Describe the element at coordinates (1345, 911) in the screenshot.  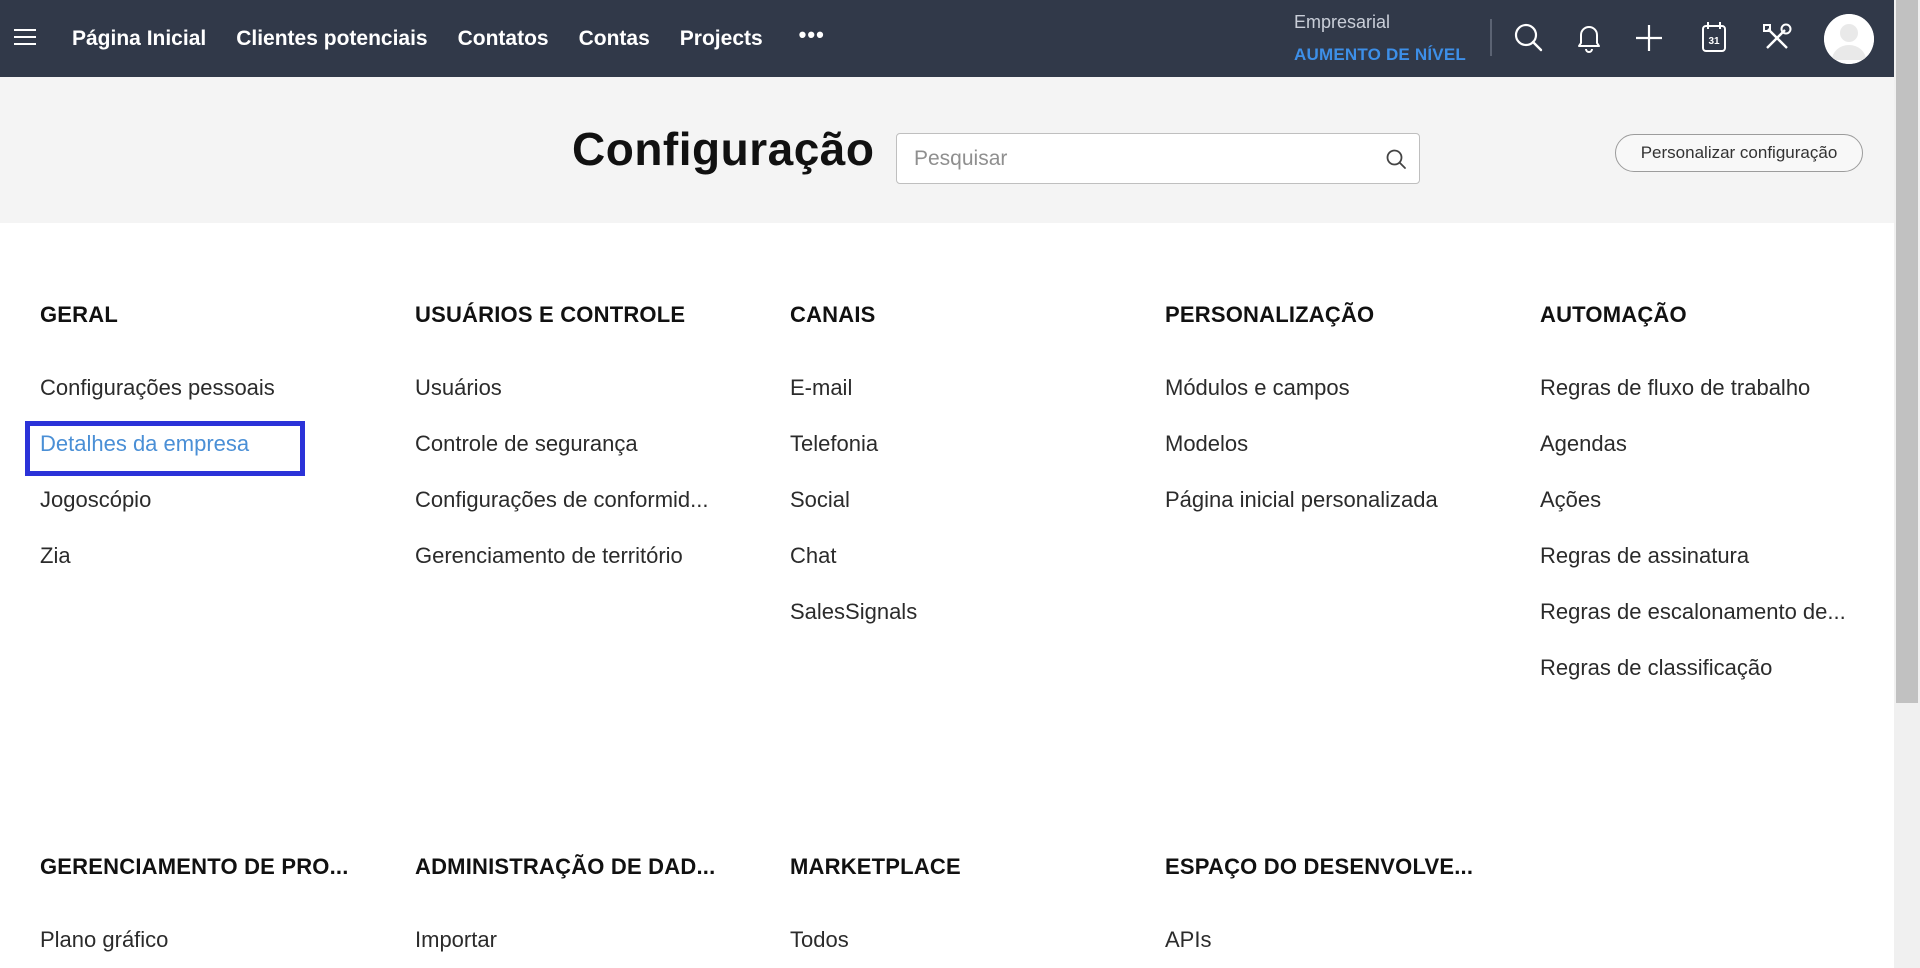
I see `section-developer-space: ESPAÇO DO DESENVOLVE... APIs` at that location.